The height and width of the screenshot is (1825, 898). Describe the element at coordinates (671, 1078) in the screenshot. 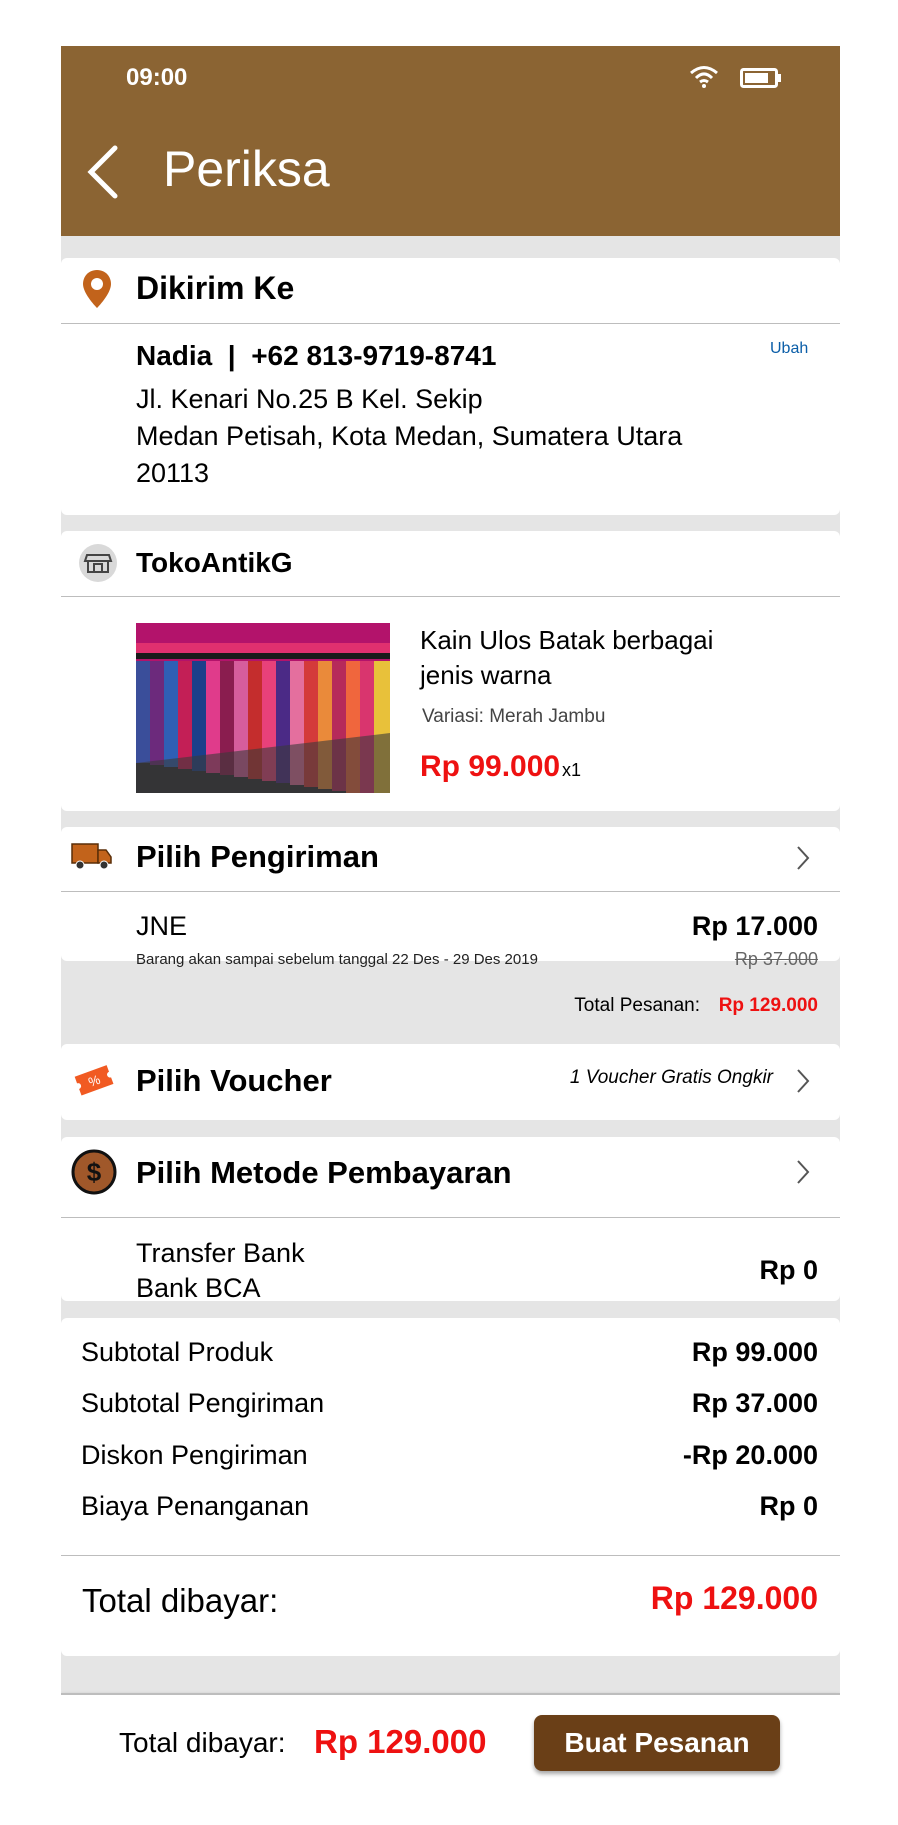

I see `voucher-applied: 1 Voucher Gratis Ongkir` at that location.